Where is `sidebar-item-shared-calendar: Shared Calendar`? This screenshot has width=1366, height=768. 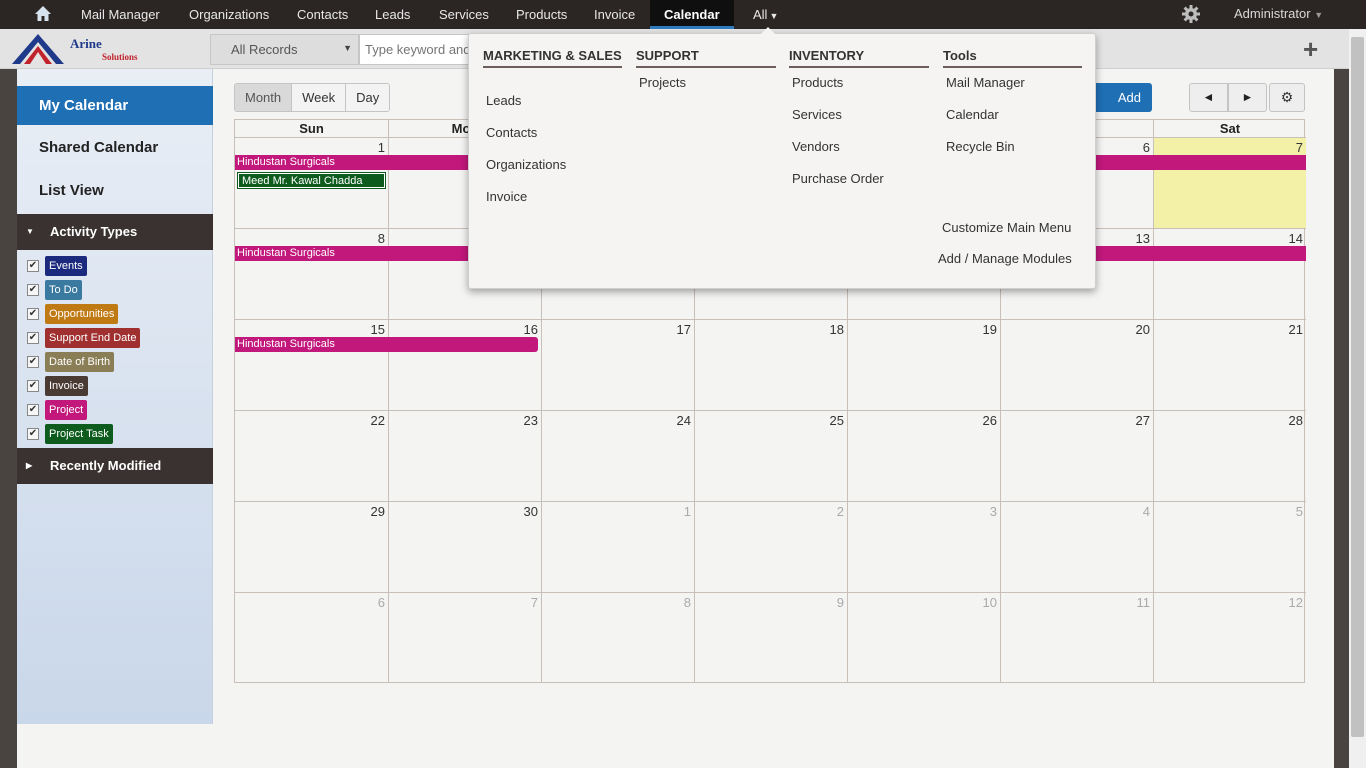
sidebar-item-shared-calendar: Shared Calendar is located at coordinates (115, 147).